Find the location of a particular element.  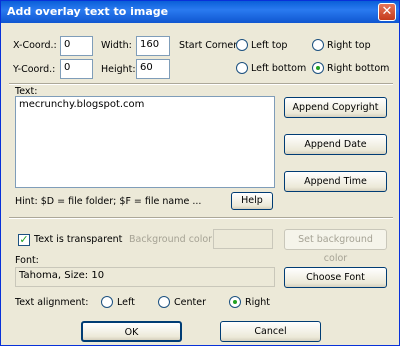

append-date-button: Append Date is located at coordinates (335, 144).